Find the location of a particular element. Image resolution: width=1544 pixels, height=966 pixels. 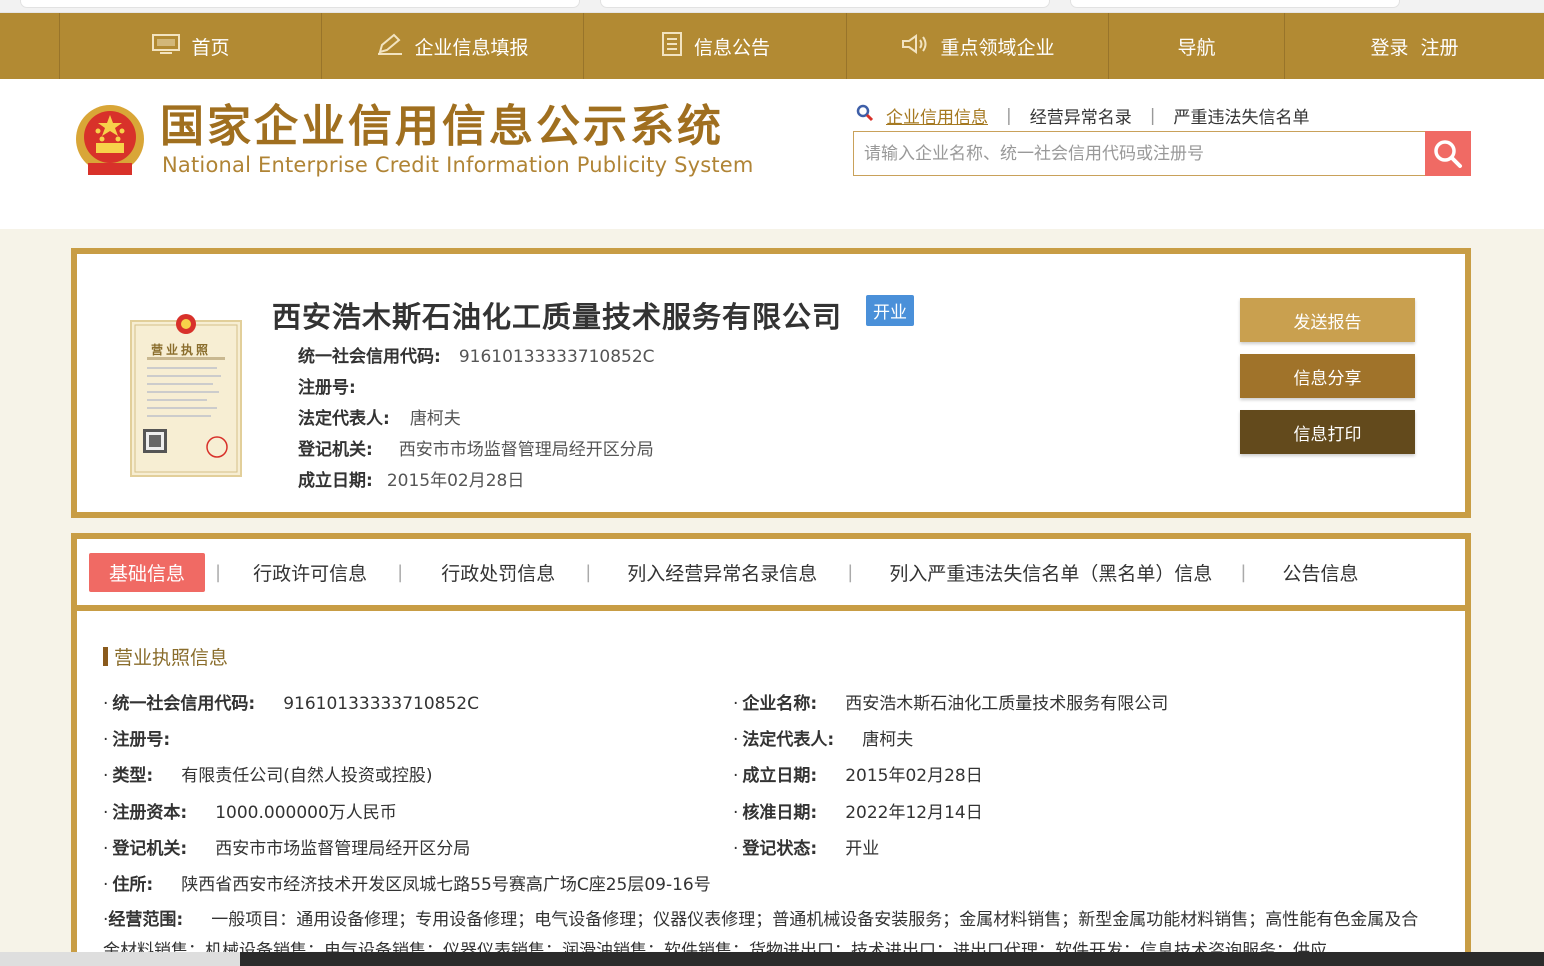

tab-announcements: 公告信息 is located at coordinates (1320, 572).